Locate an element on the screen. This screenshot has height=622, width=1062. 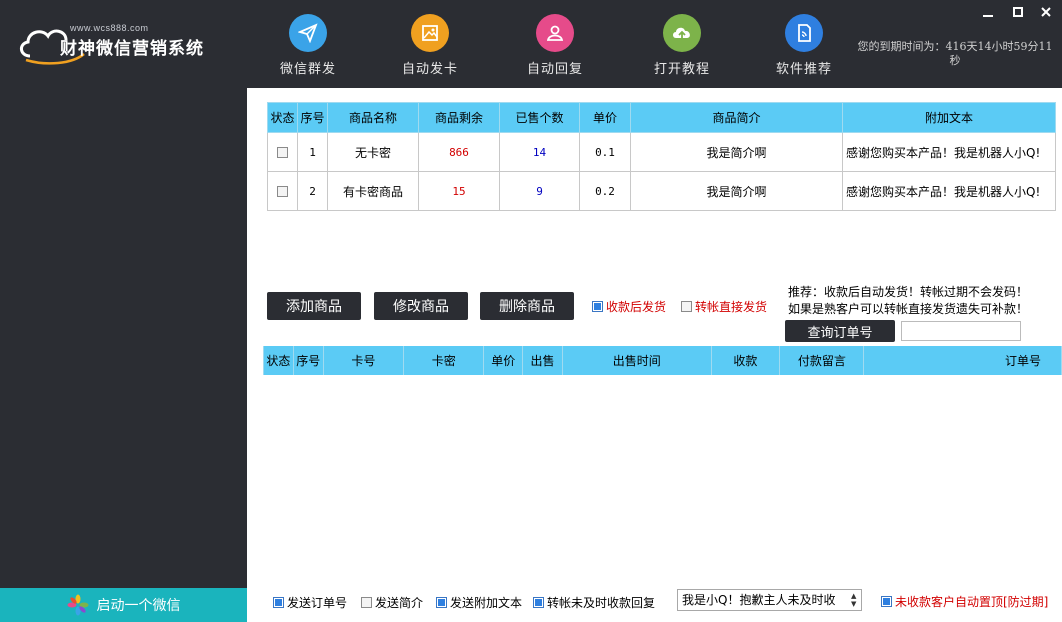
logo-url: www.wcs888.com is located at coordinates (109, 28).